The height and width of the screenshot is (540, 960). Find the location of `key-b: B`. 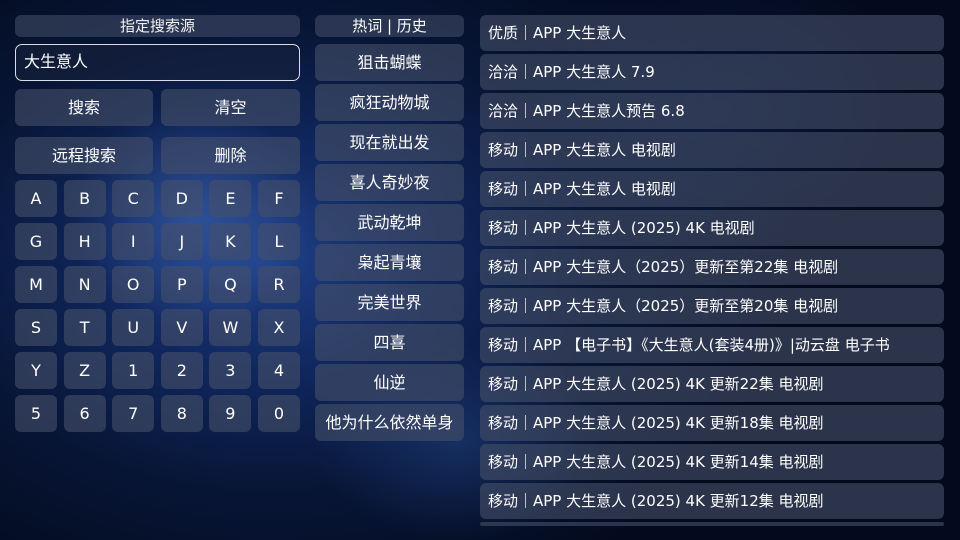

key-b: B is located at coordinates (84, 198).